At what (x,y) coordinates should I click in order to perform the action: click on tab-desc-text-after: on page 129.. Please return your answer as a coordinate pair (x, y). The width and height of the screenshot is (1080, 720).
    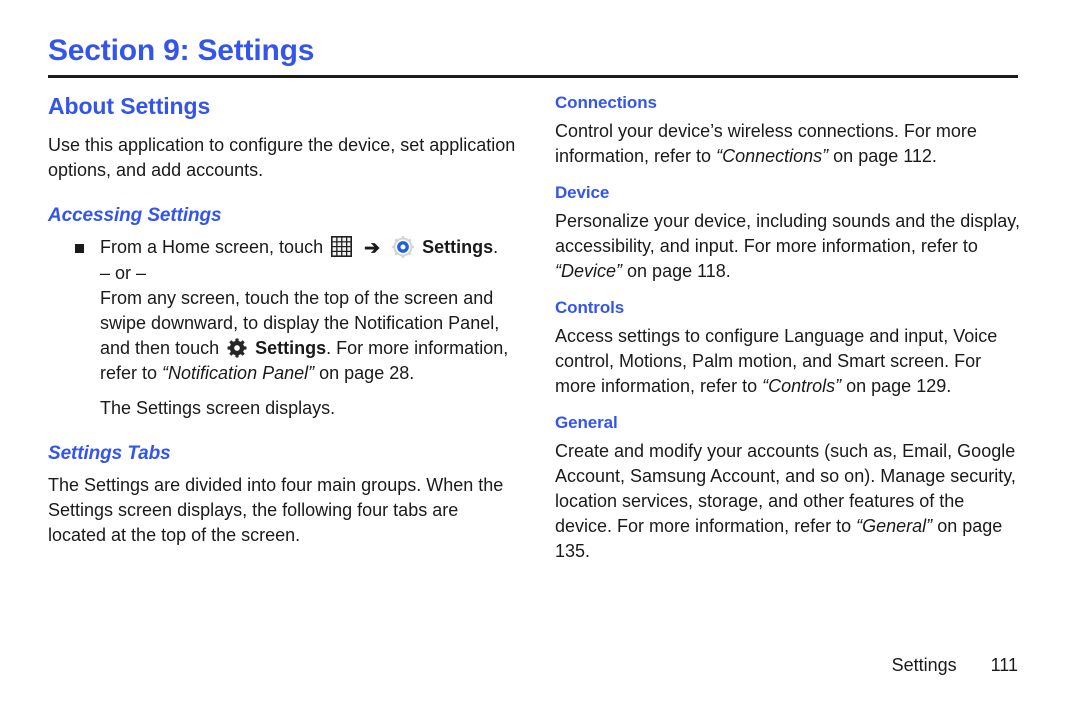
    Looking at the image, I should click on (899, 386).